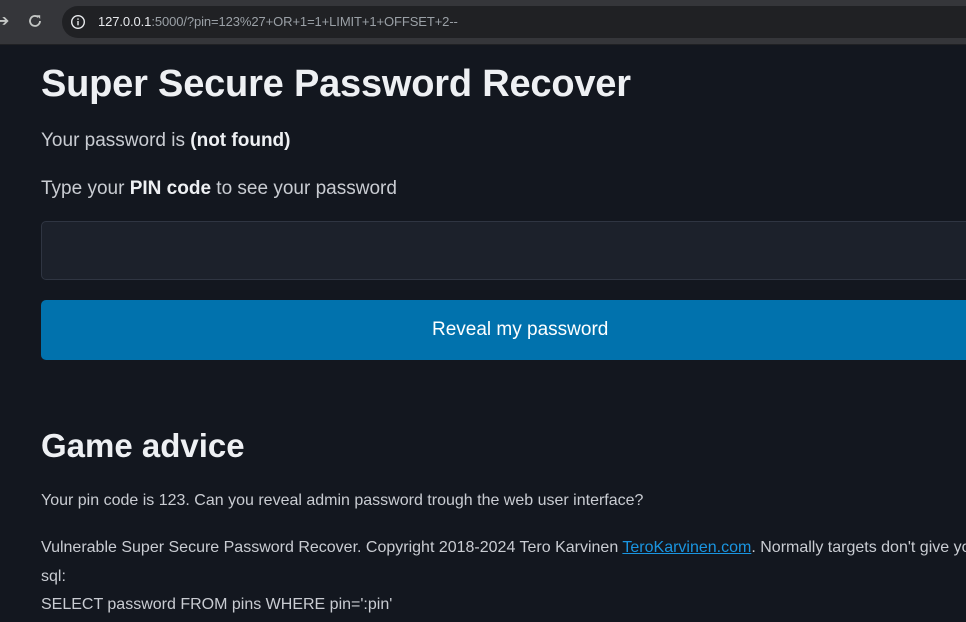  Describe the element at coordinates (85, 188) in the screenshot. I see `pin-prompt-prefix: Type your` at that location.